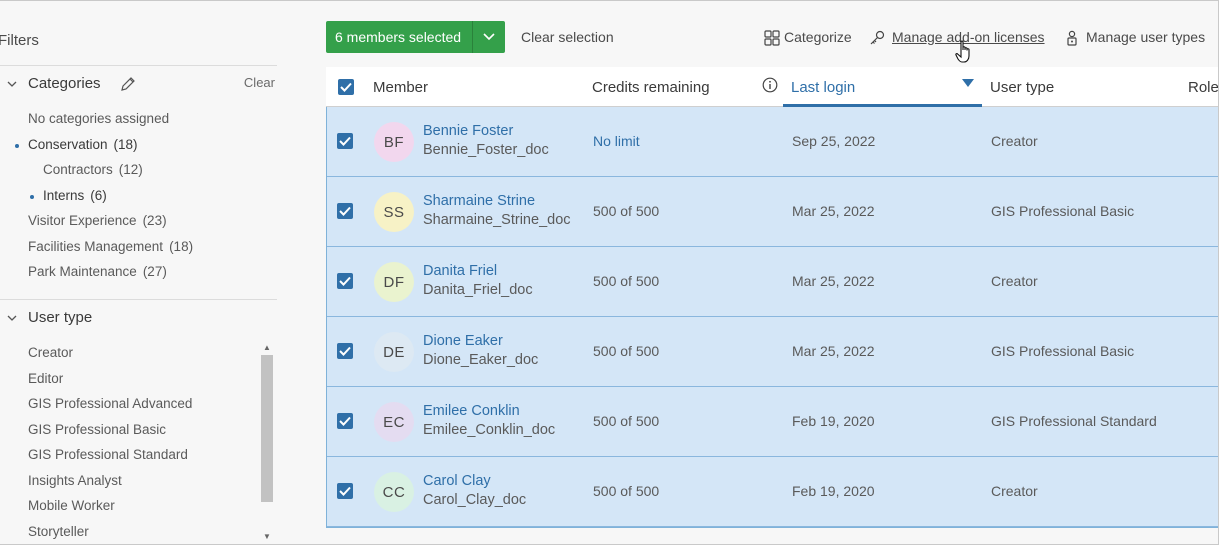 The width and height of the screenshot is (1219, 545). What do you see at coordinates (457, 481) in the screenshot?
I see `member-name-link: Carol Clay` at bounding box center [457, 481].